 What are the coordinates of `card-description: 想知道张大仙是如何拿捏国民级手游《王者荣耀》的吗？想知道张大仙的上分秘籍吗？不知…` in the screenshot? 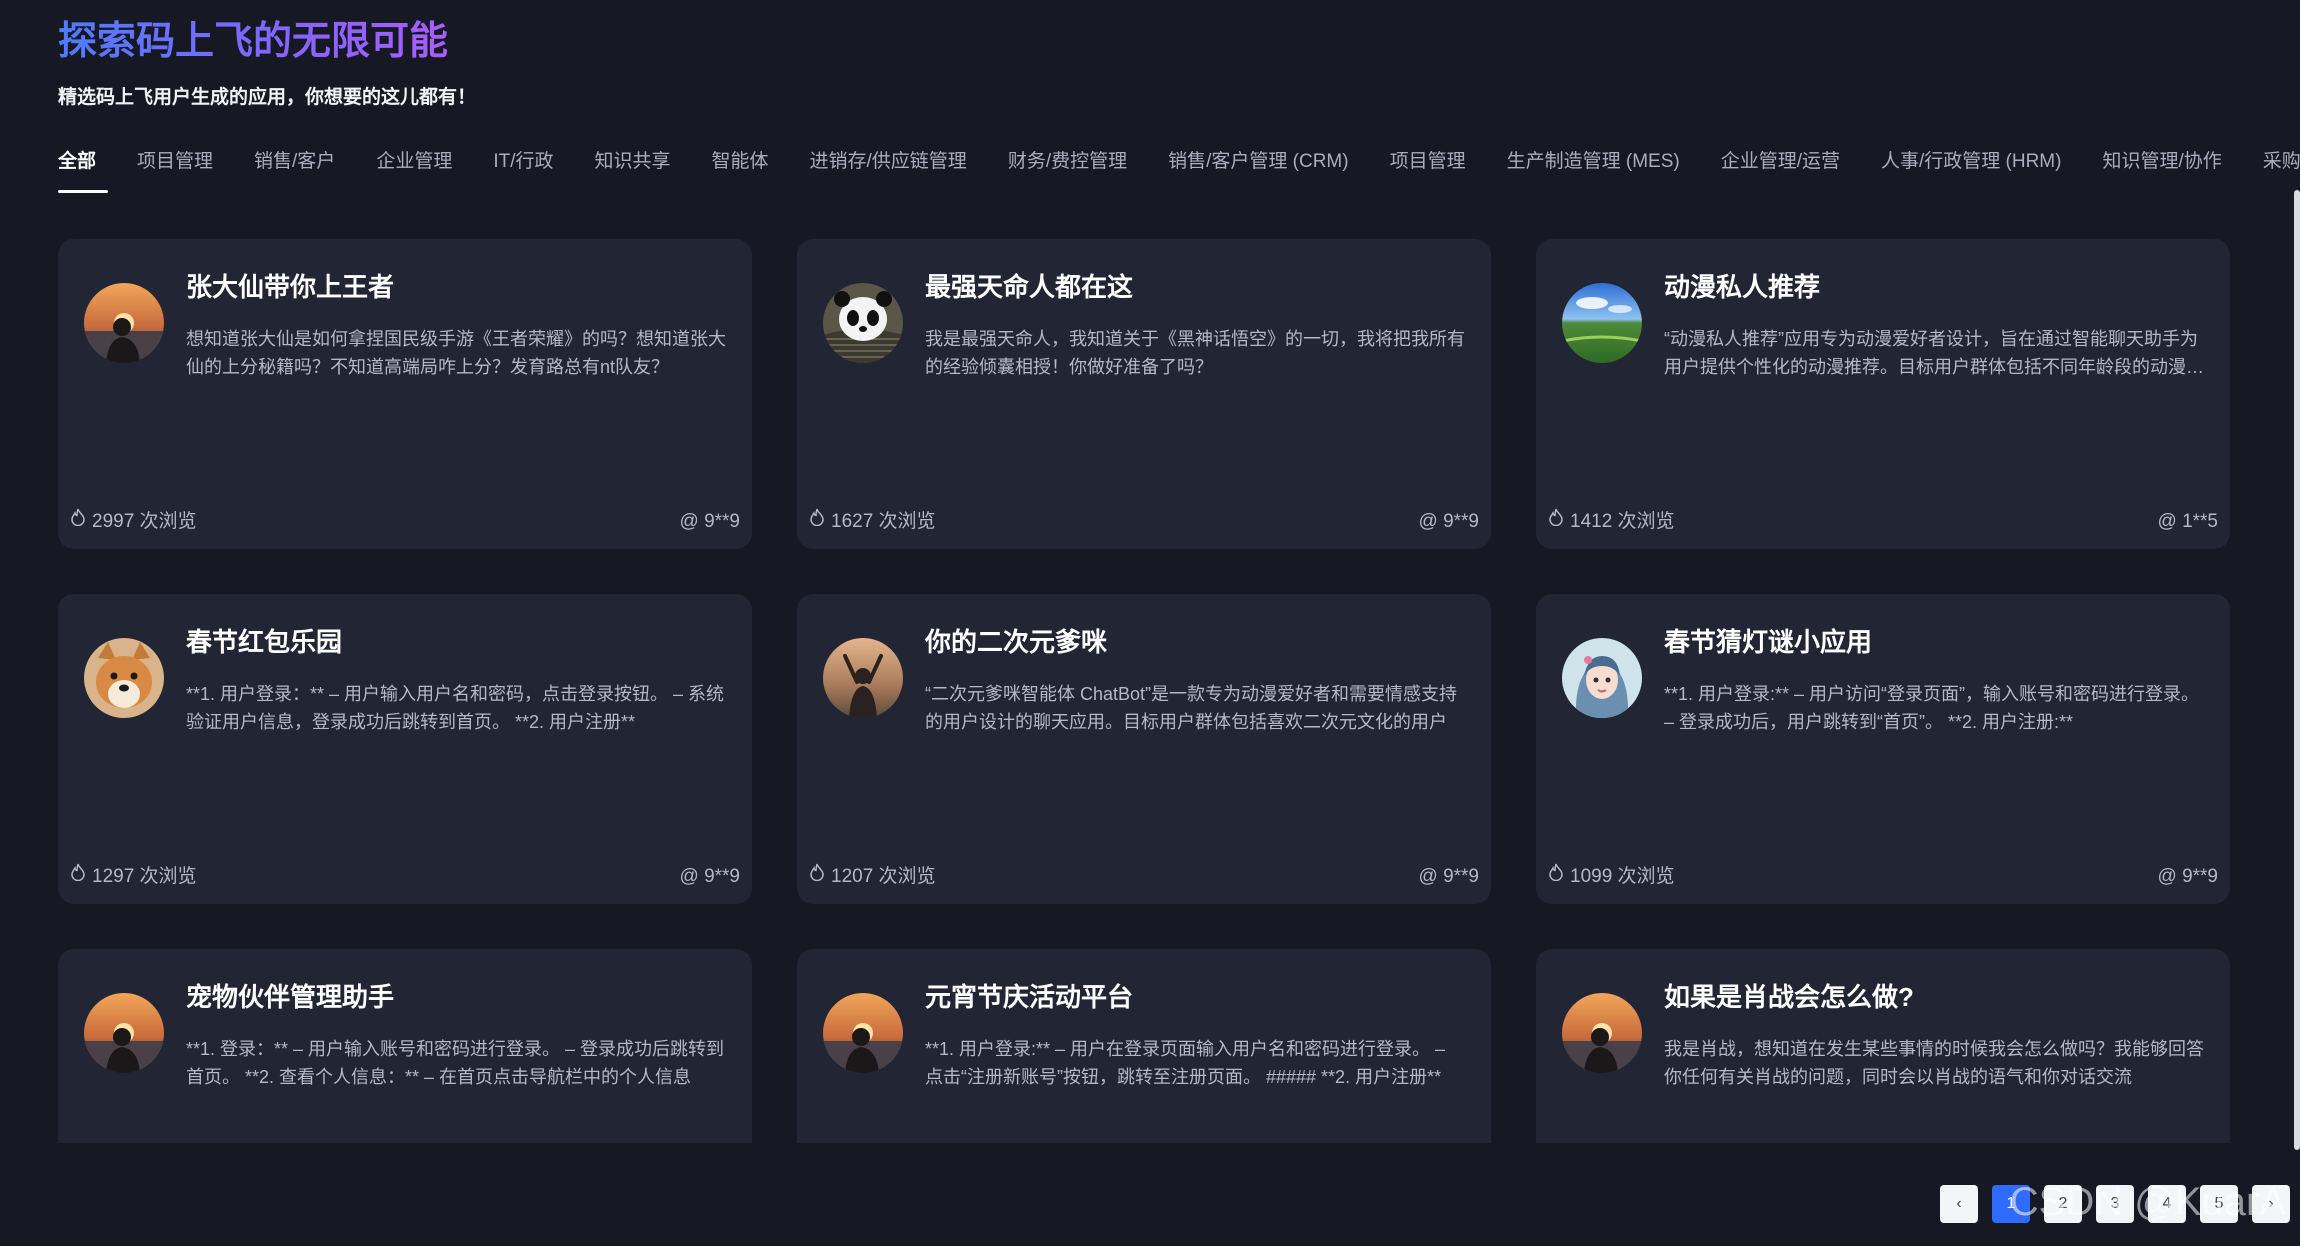 It's located at (456, 353).